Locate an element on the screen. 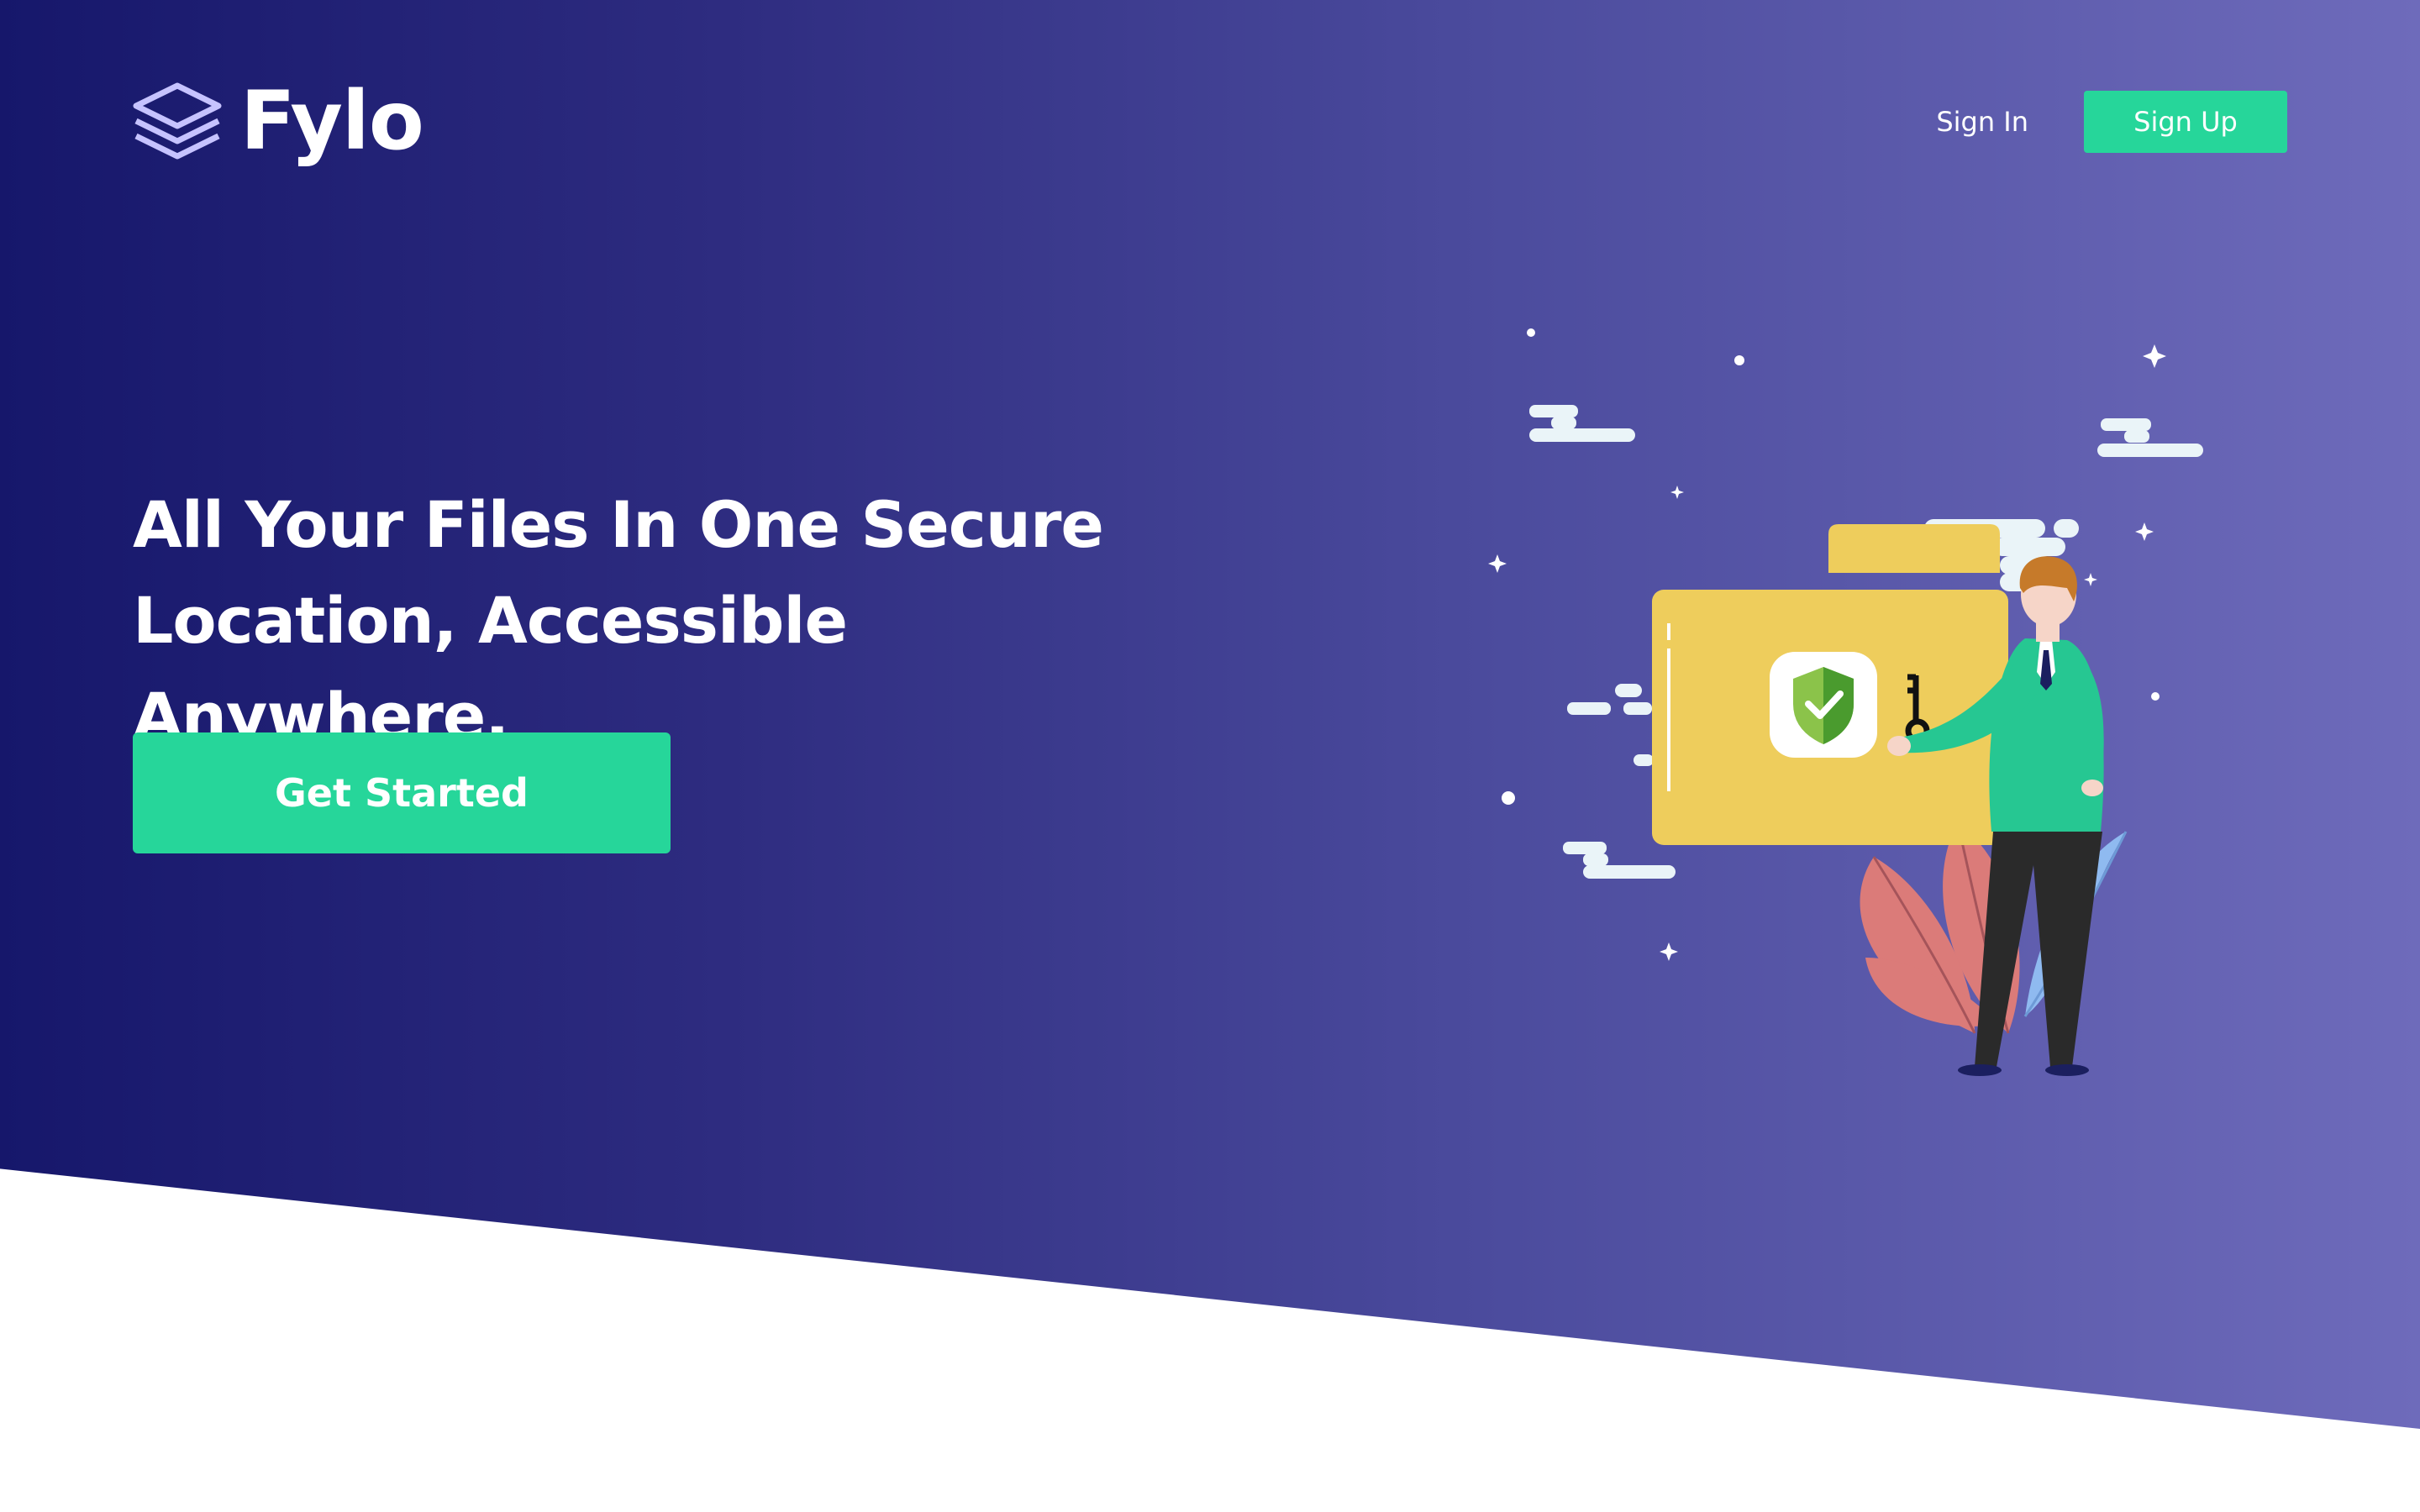  get-started-button: Get Started is located at coordinates (402, 792).